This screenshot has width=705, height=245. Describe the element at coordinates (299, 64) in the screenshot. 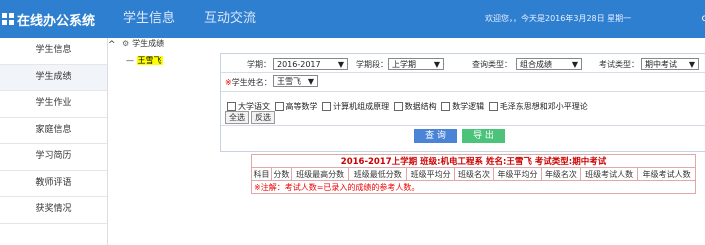

I see `term-select-value: 2016-2017` at that location.